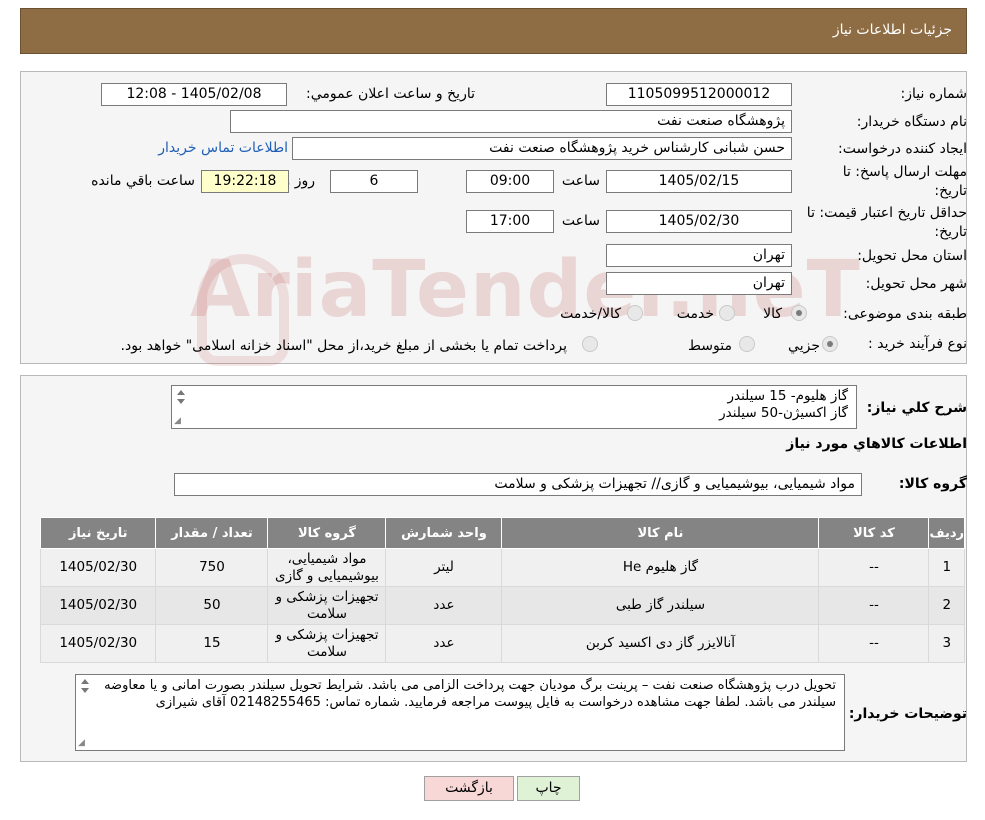 Image resolution: width=985 pixels, height=820 pixels. Describe the element at coordinates (699, 221) in the screenshot. I see `validity-date-field: 1405/02/30` at that location.